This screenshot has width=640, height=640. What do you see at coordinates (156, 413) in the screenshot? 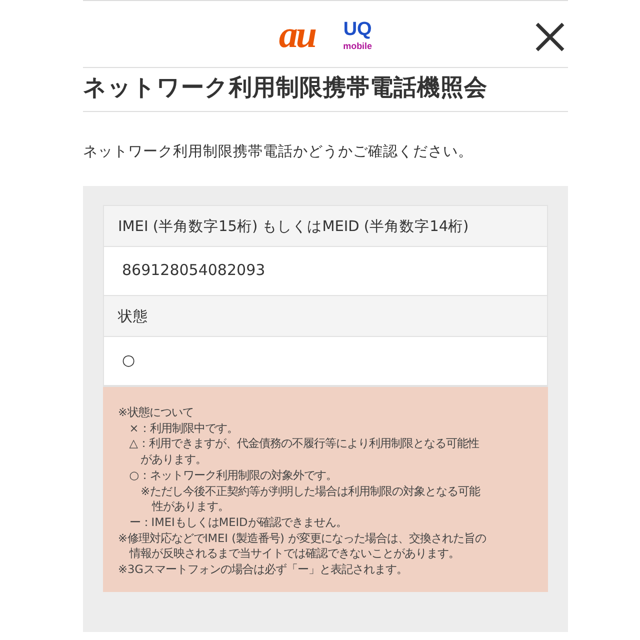
I see `note-text: ※状態について` at bounding box center [156, 413].